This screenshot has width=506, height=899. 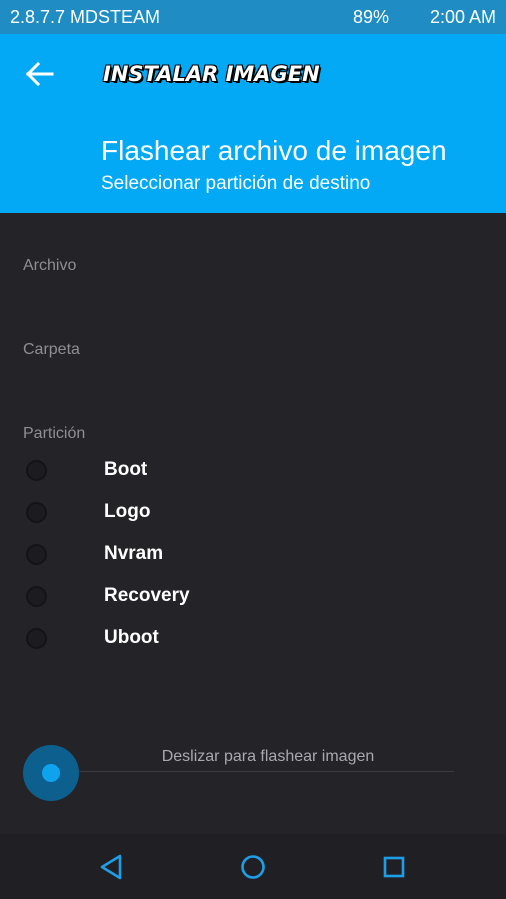 I want to click on triangle-back-icon, so click(x=111, y=867).